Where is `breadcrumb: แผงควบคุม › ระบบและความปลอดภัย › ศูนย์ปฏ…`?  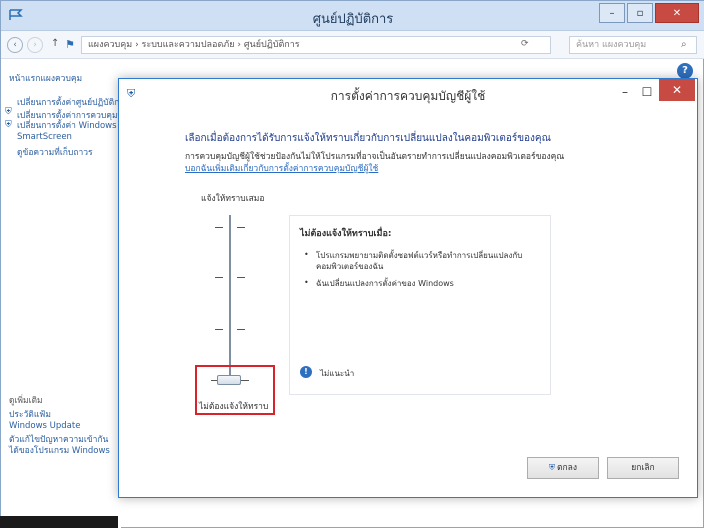
breadcrumb: แผงควบคุม › ระบบและความปลอดภัย › ศูนย์ปฏ… is located at coordinates (316, 45).